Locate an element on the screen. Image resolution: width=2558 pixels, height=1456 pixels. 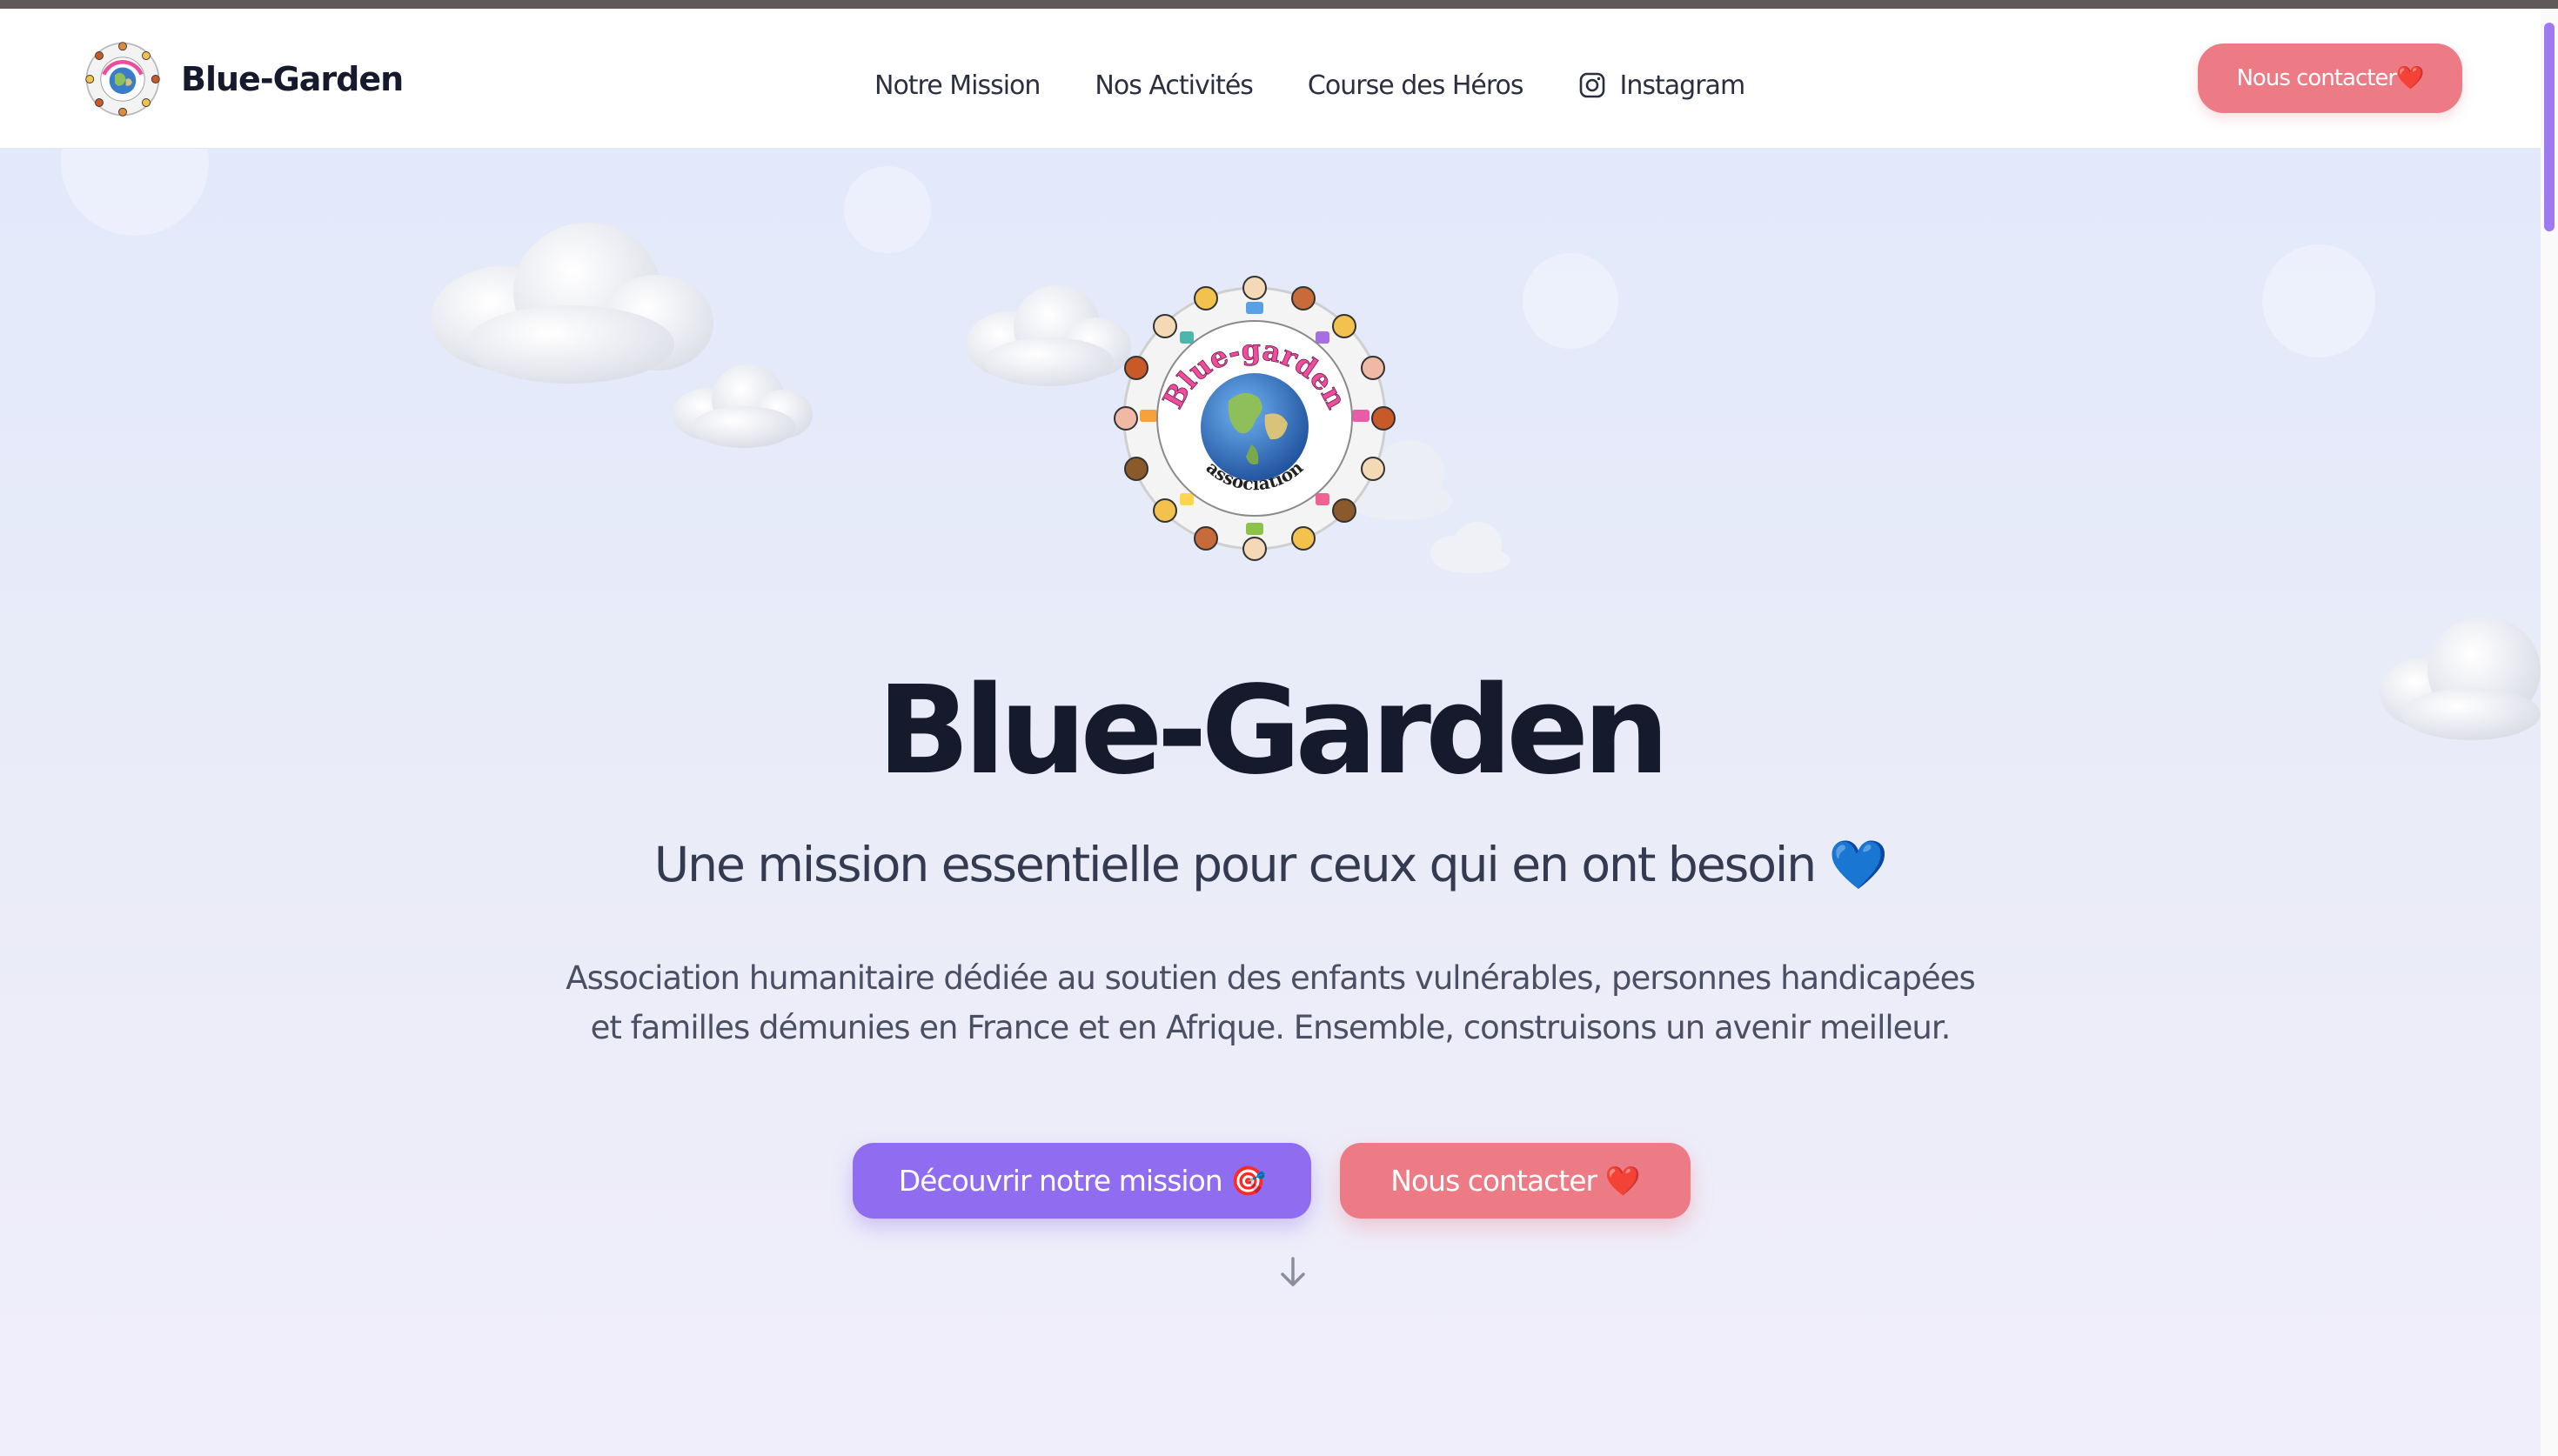
brand-name: Blue-Garden is located at coordinates (292, 79).